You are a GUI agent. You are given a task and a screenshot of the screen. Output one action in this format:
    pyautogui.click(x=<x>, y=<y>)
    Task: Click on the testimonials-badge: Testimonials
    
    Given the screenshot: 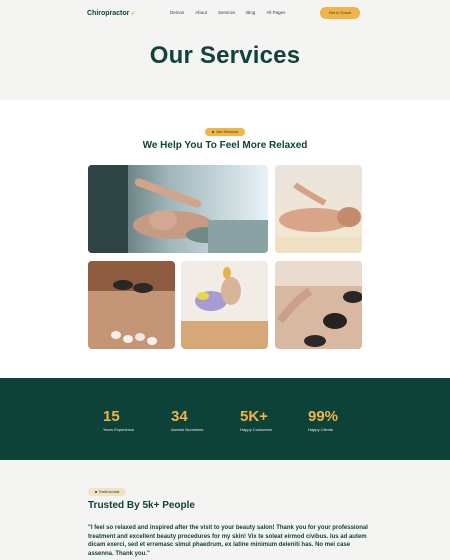 What is the action you would take?
    pyautogui.click(x=107, y=492)
    